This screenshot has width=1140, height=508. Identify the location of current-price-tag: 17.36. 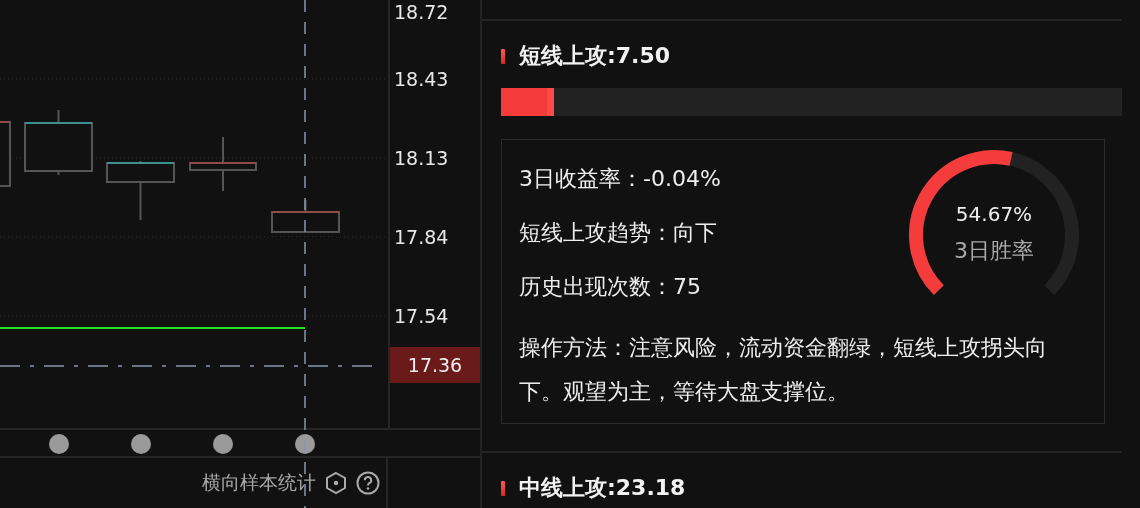
(435, 365).